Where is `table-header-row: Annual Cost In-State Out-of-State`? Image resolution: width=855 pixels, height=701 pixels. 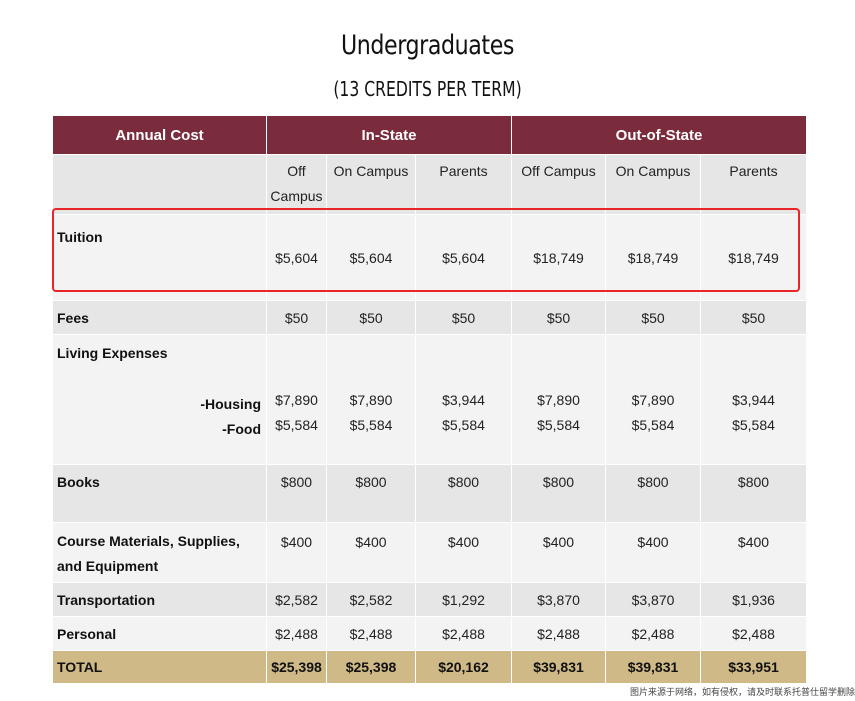 table-header-row: Annual Cost In-State Out-of-State is located at coordinates (429, 135).